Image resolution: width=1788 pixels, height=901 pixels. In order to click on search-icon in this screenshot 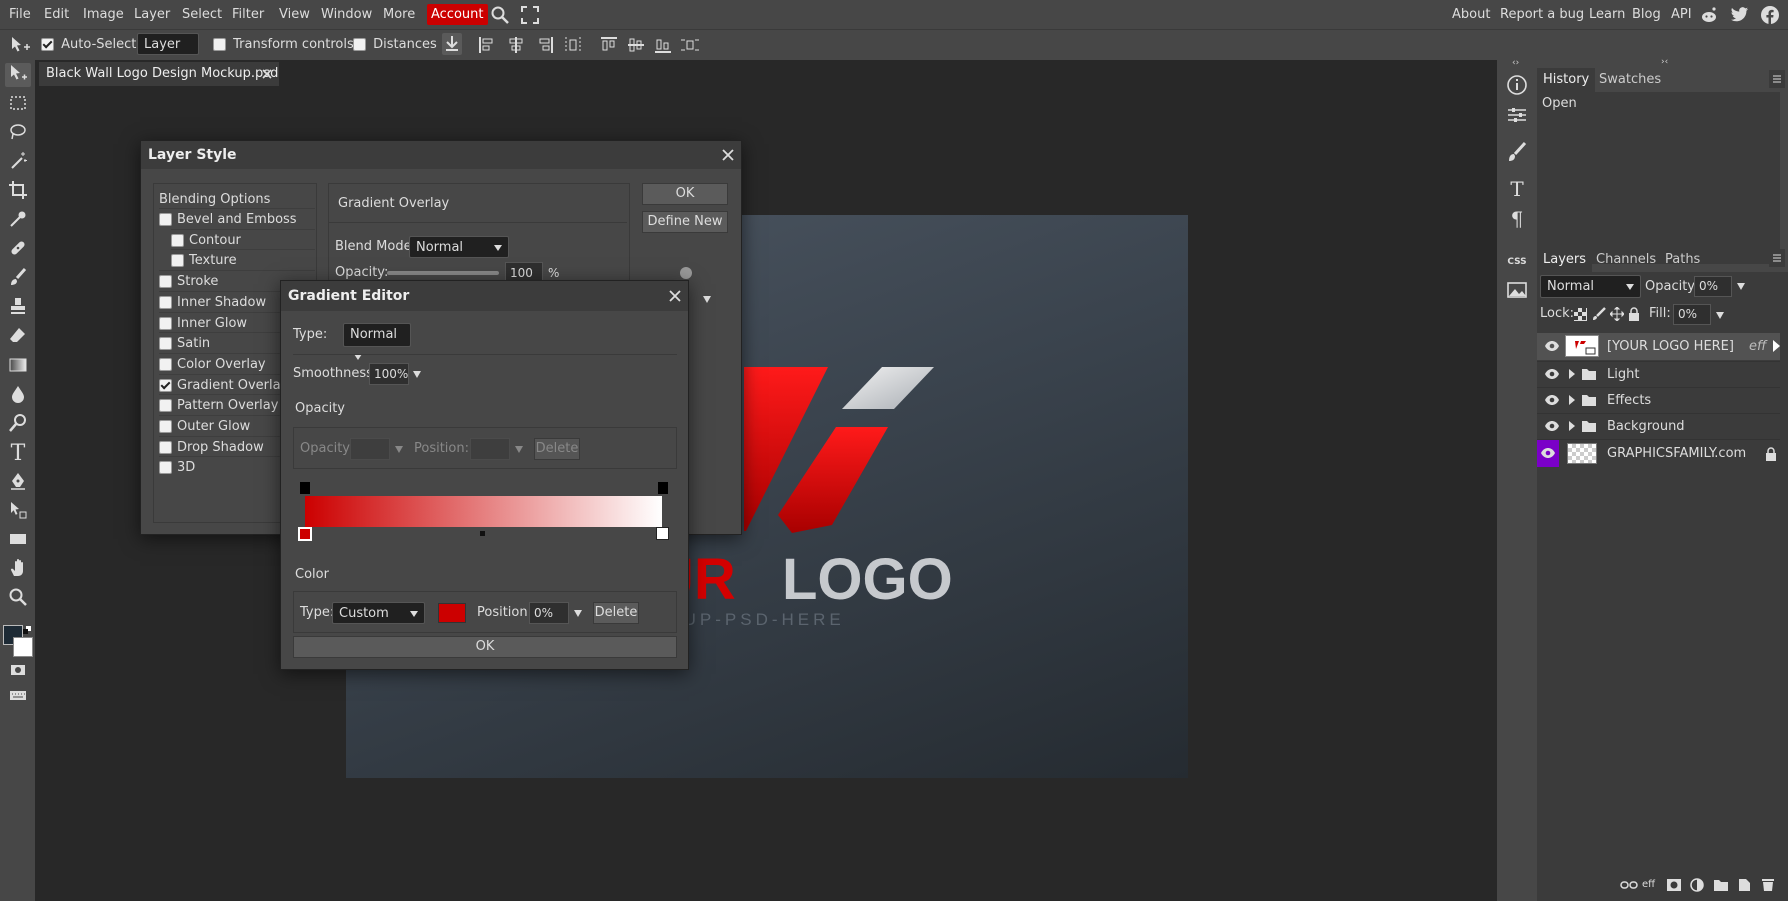, I will do `click(500, 15)`.